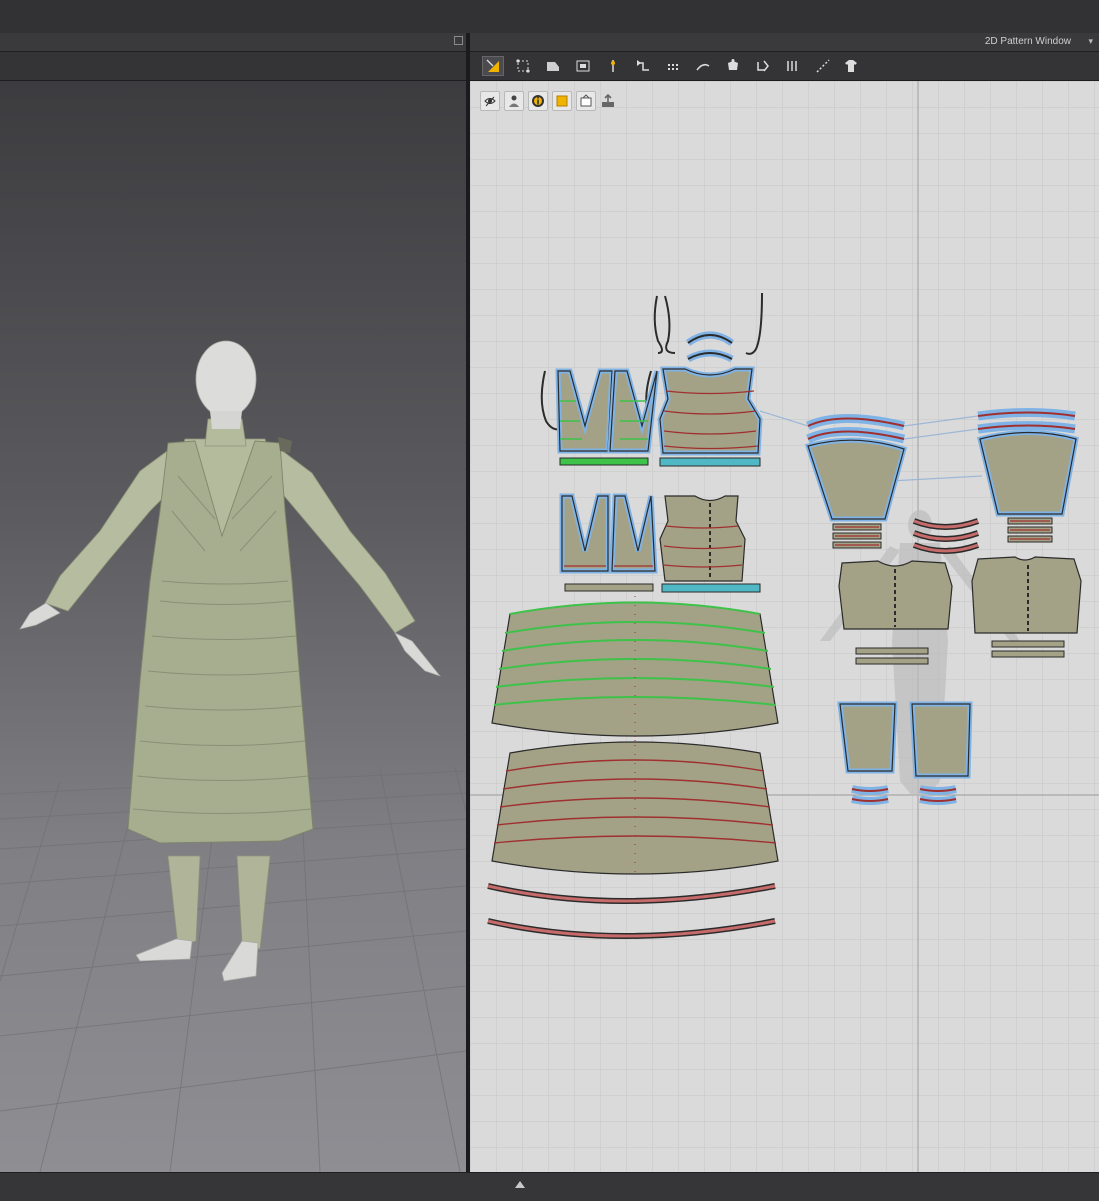 This screenshot has width=1099, height=1201. What do you see at coordinates (608, 101) in the screenshot?
I see `export-icon` at bounding box center [608, 101].